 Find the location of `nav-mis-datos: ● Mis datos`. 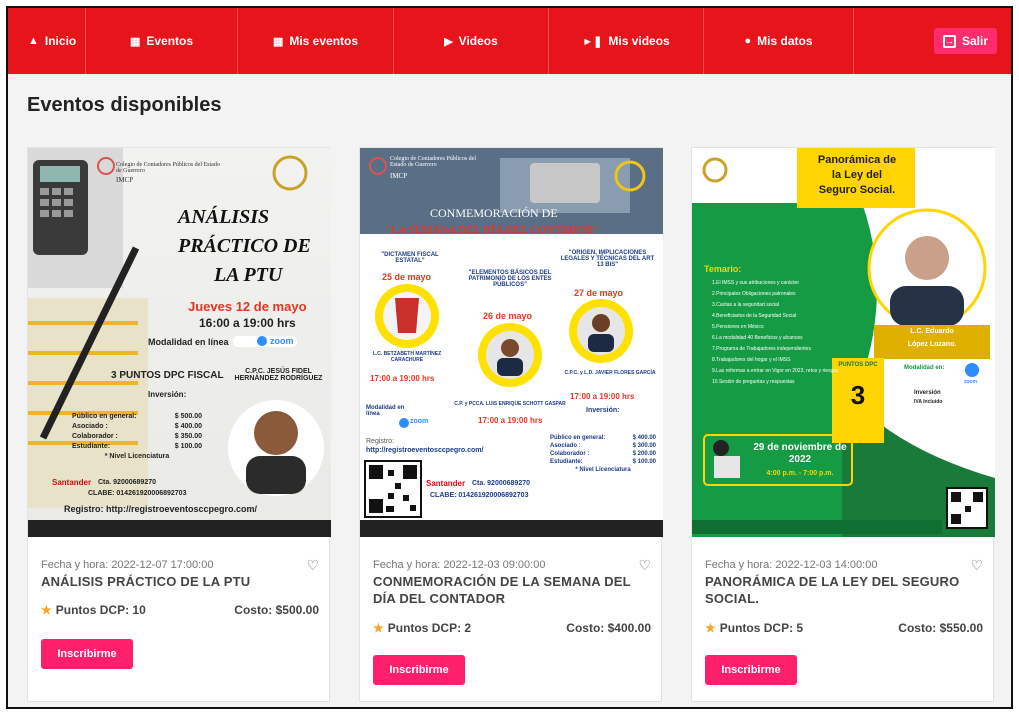

nav-mis-datos: ● Mis datos is located at coordinates (779, 41).